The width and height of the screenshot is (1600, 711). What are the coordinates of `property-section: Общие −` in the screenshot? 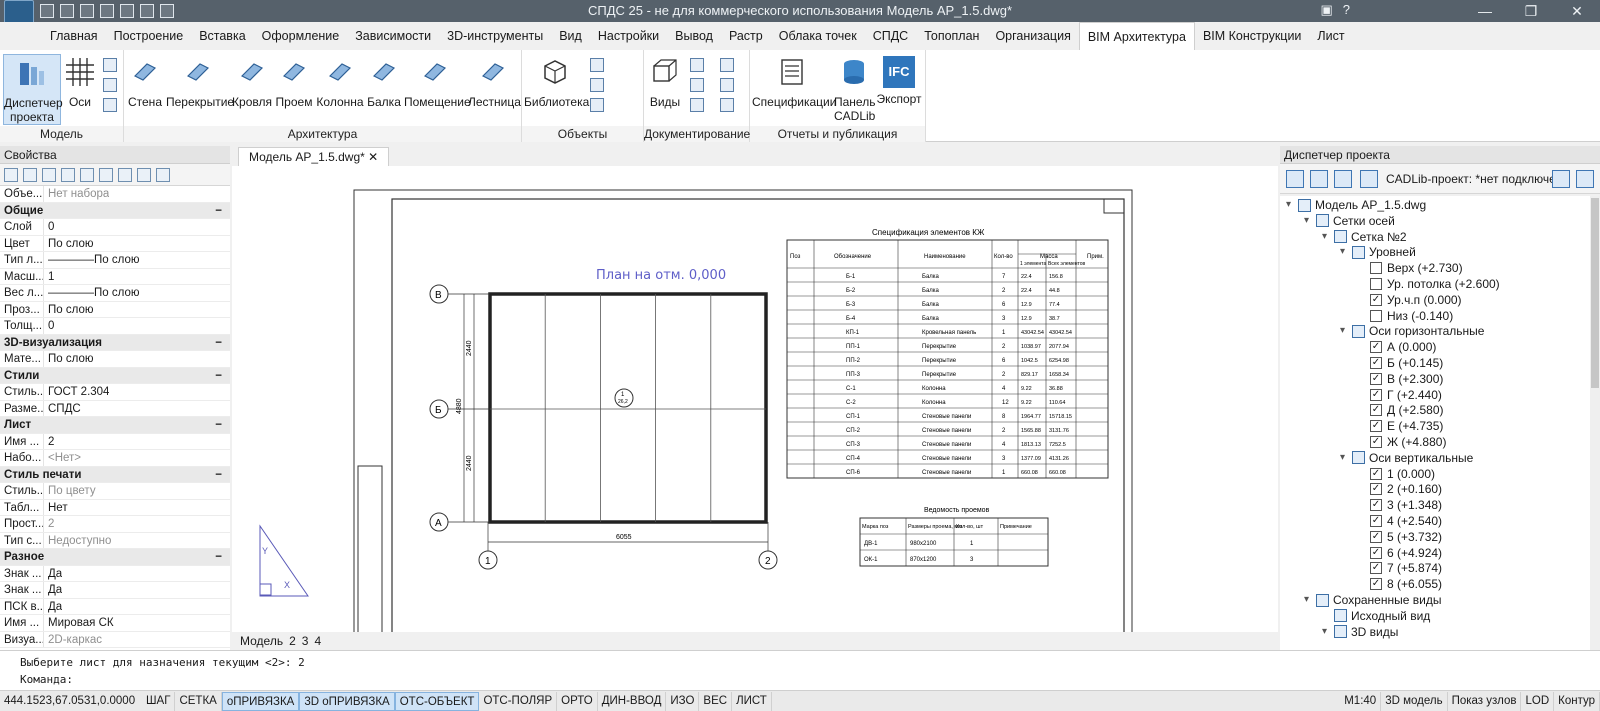 It's located at (115, 210).